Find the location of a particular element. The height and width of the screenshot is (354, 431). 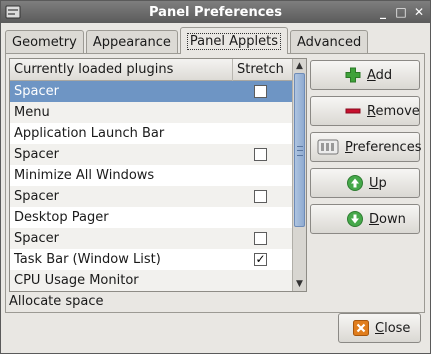

arrow-down-icon is located at coordinates (355, 219).